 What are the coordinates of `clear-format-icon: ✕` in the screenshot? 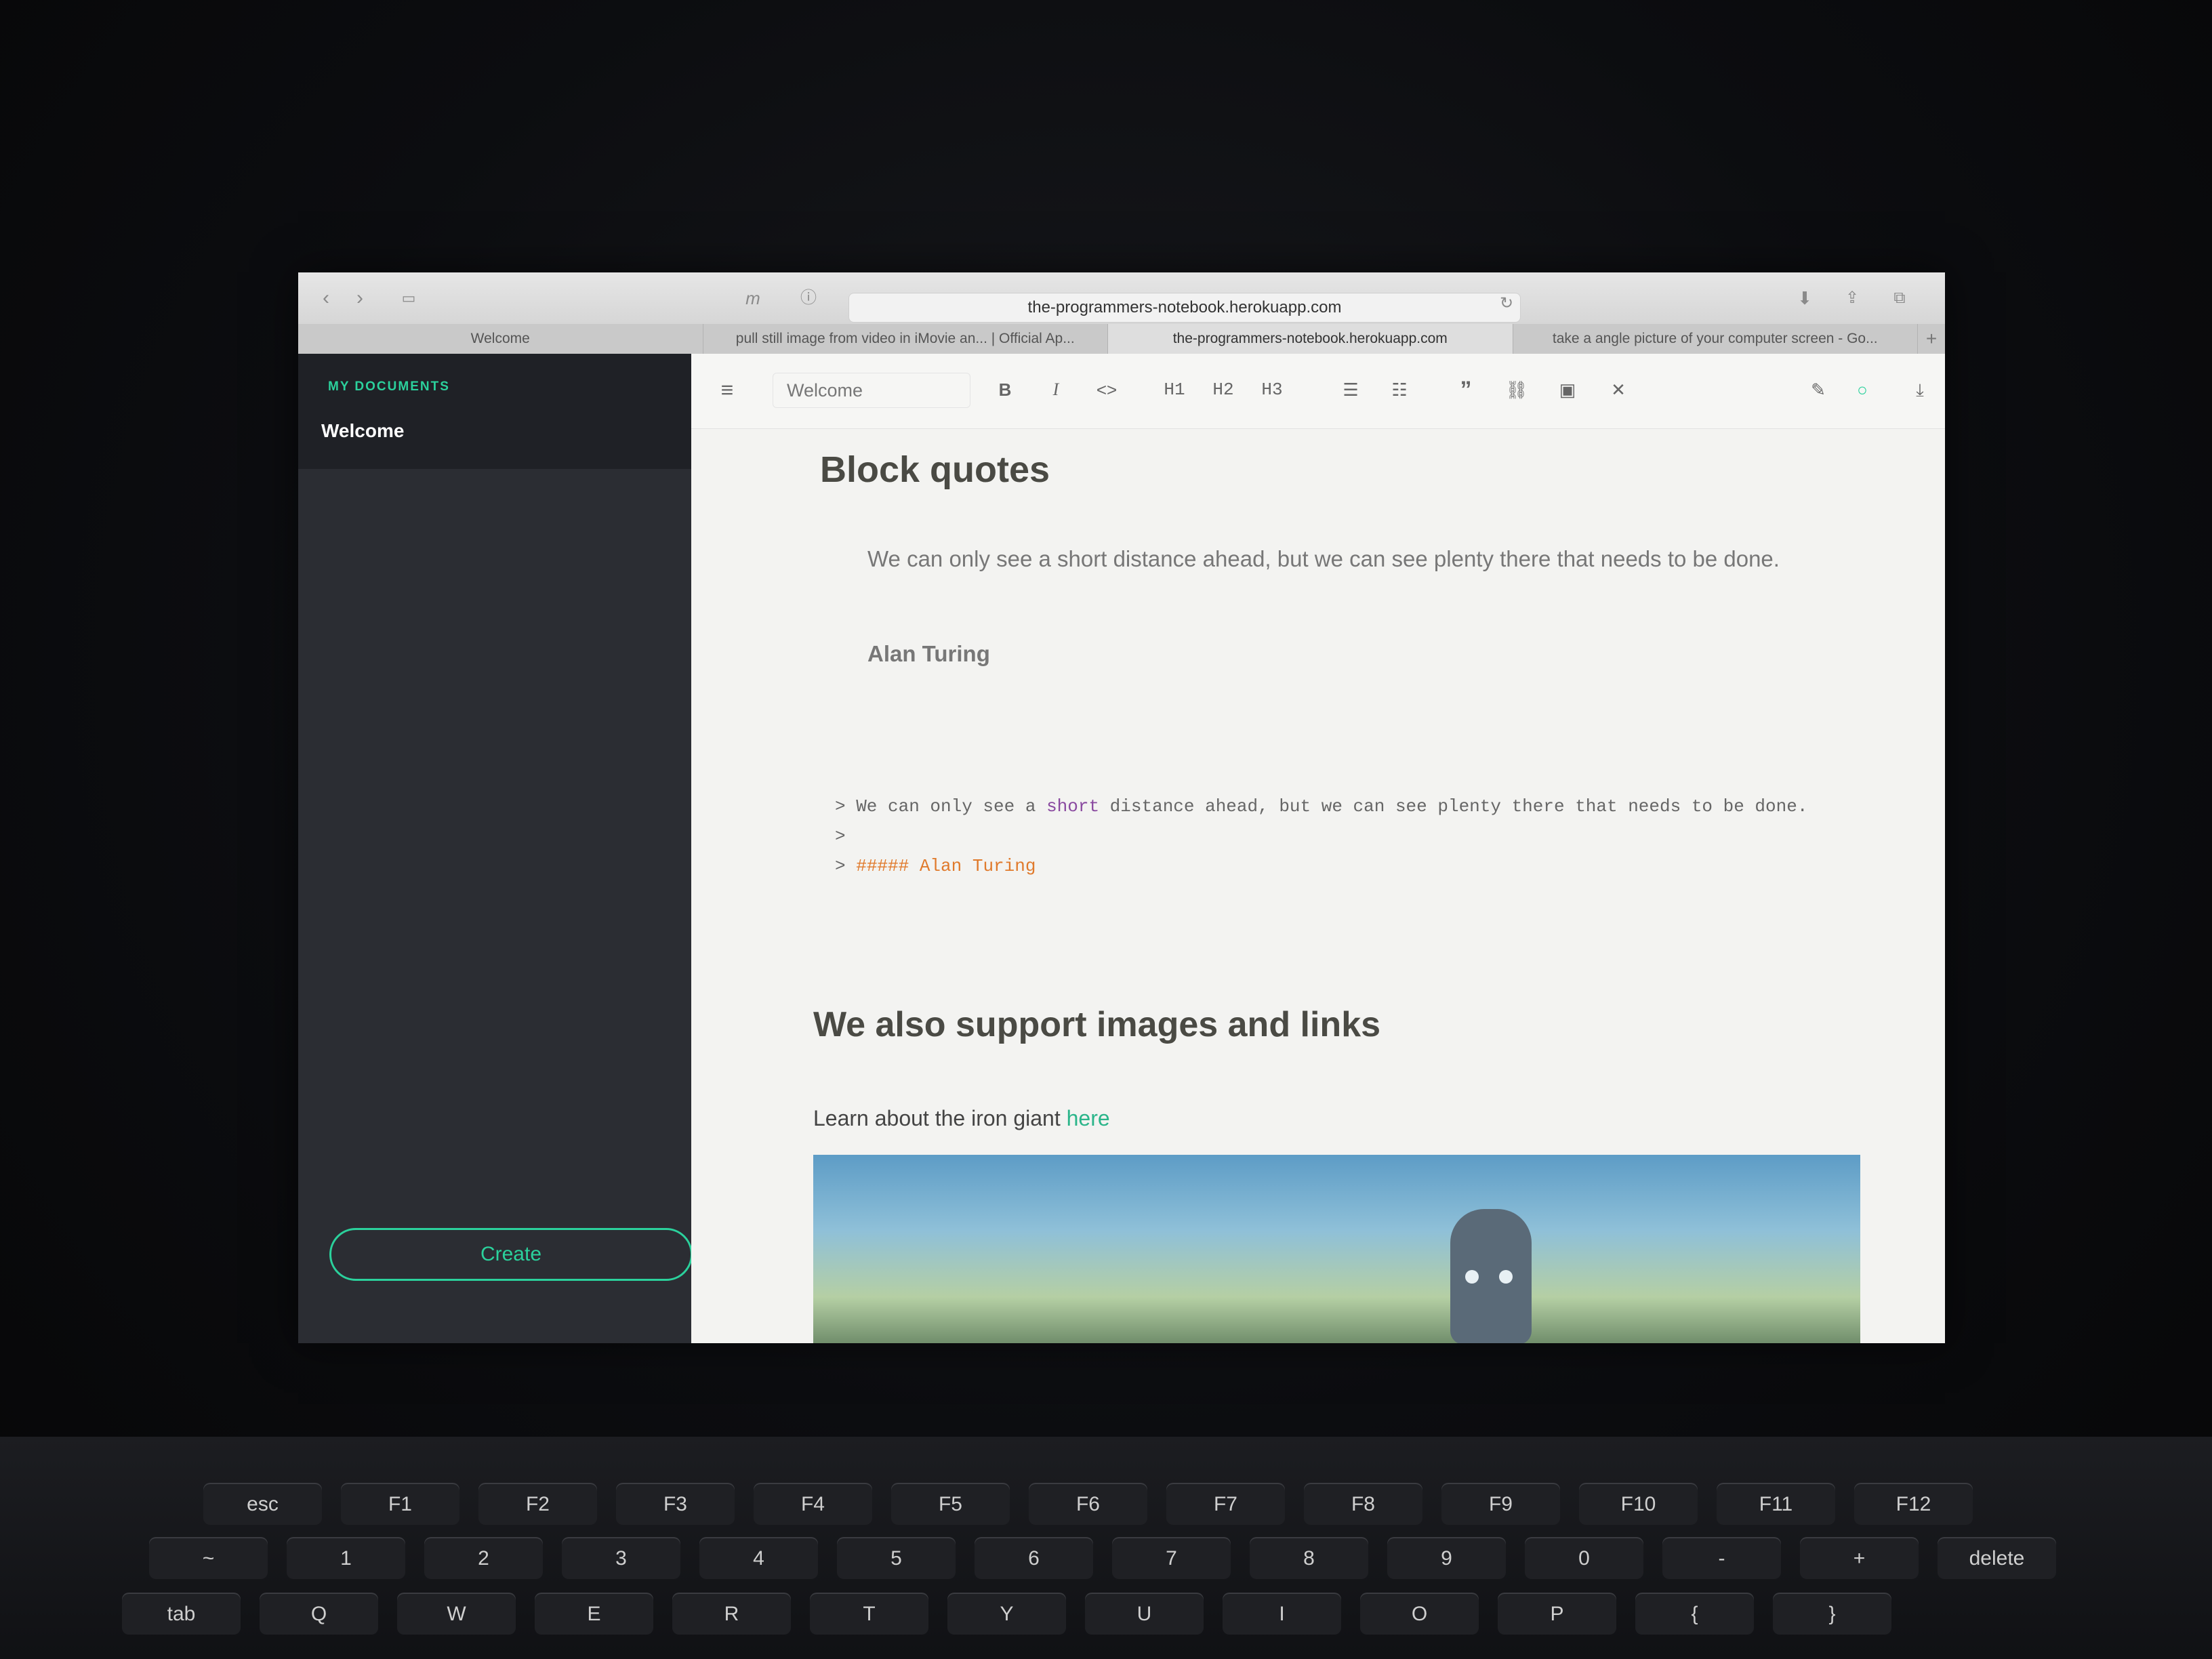 It's located at (1618, 390).